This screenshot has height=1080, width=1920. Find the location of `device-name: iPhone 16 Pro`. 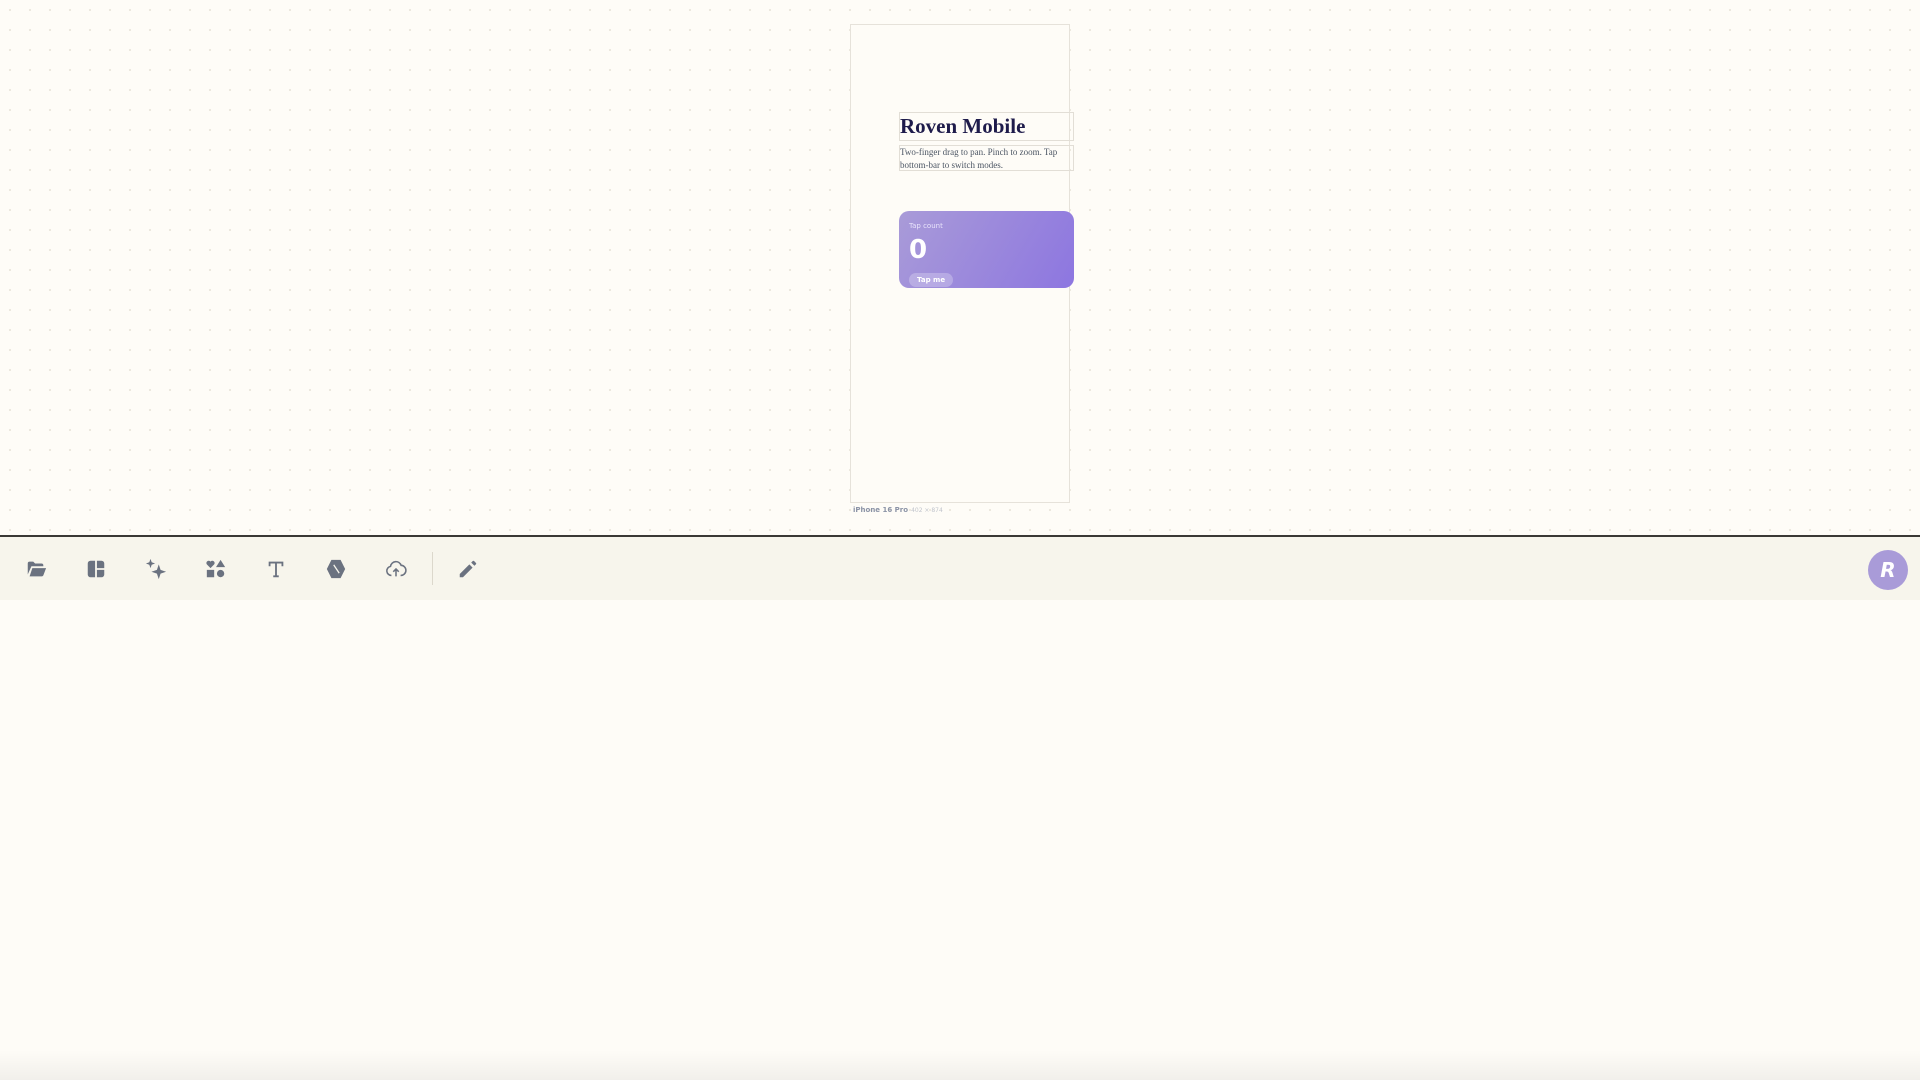

device-name: iPhone 16 Pro is located at coordinates (881, 510).